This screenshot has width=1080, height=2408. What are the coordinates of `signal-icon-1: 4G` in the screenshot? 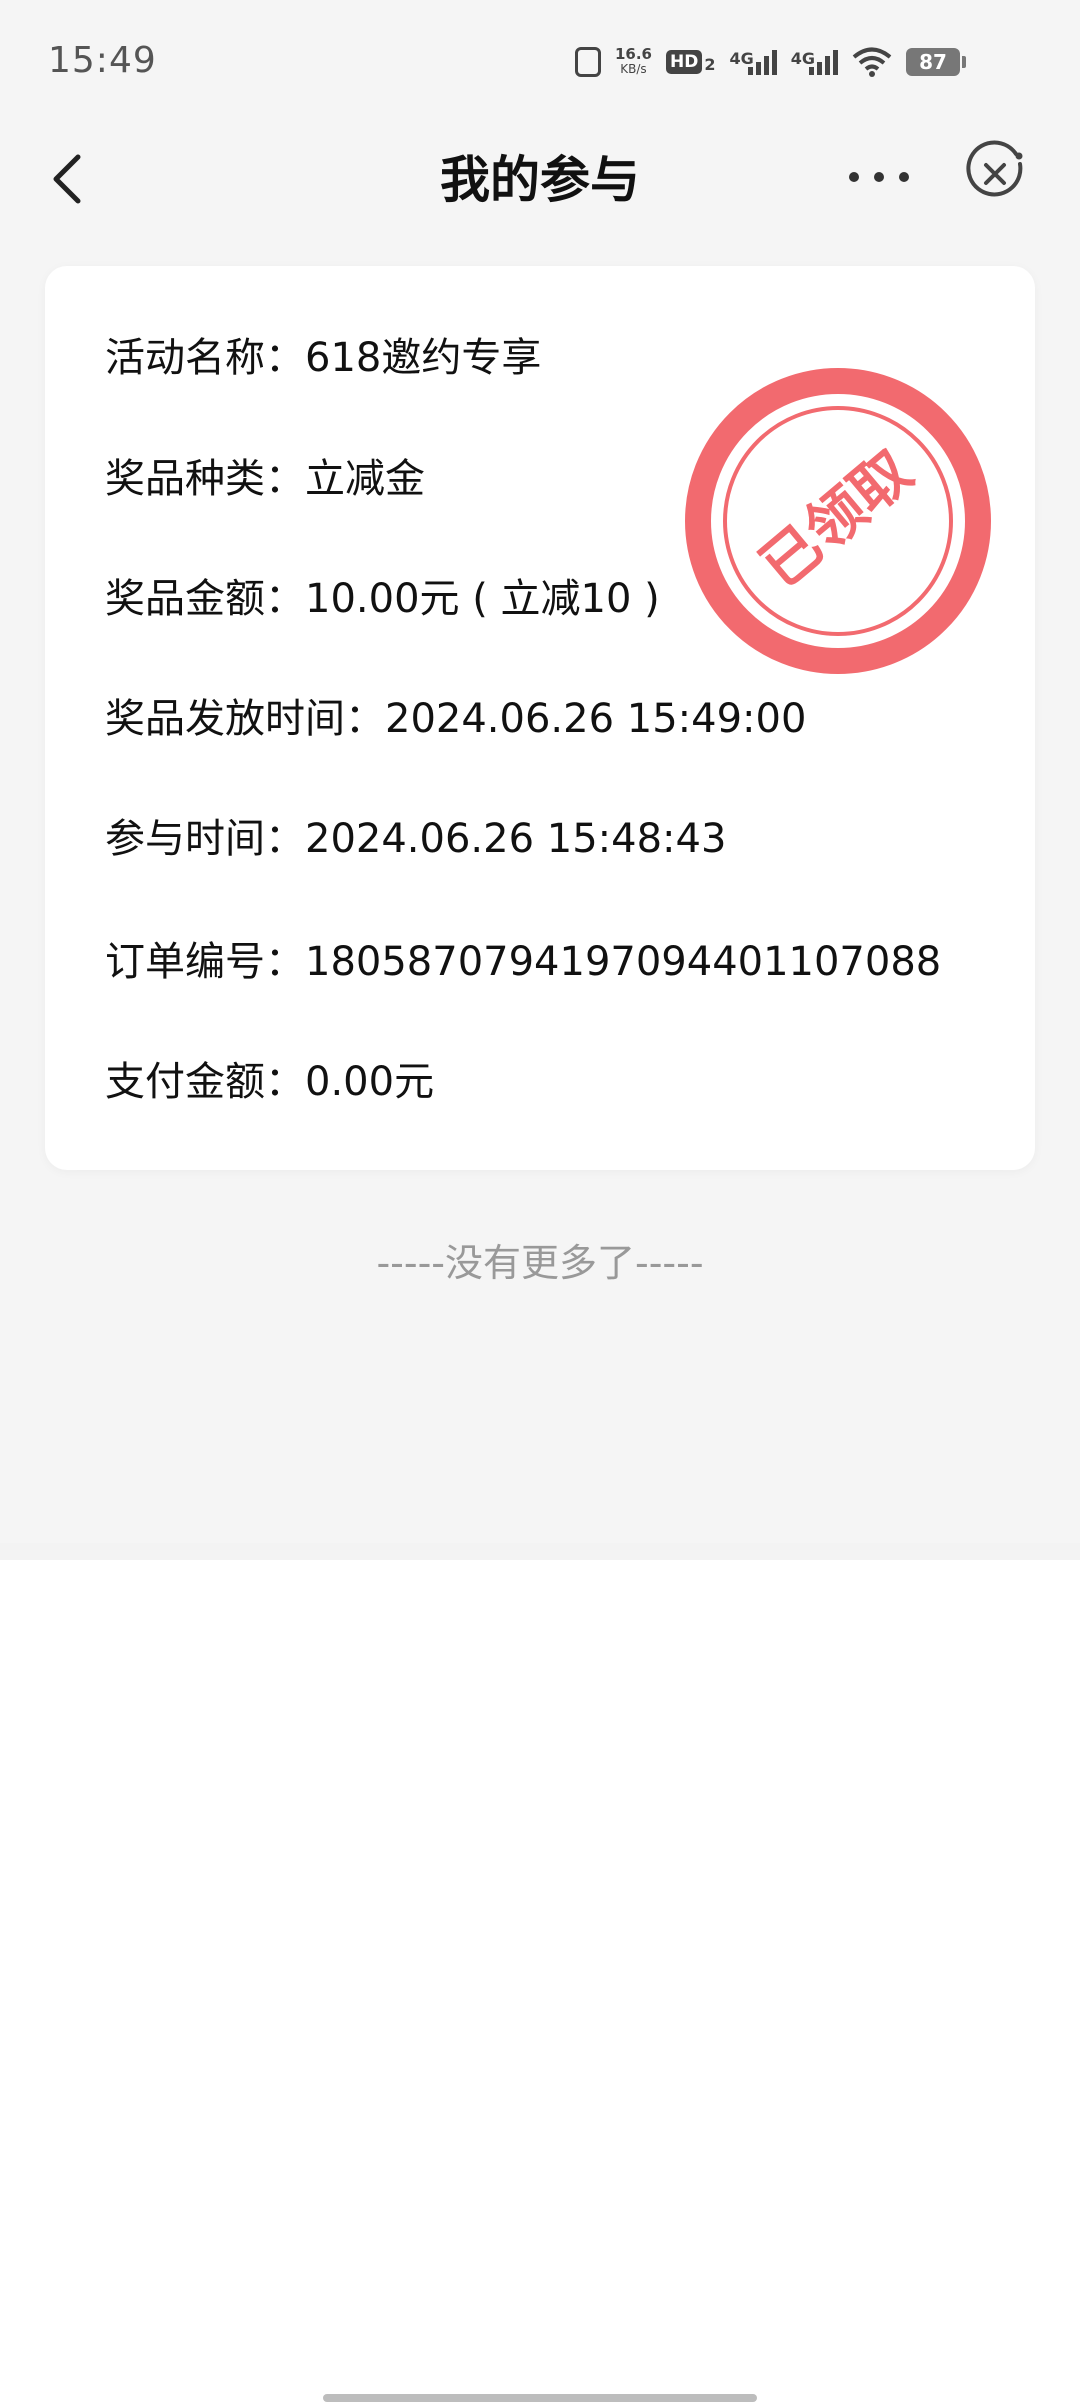 It's located at (753, 62).